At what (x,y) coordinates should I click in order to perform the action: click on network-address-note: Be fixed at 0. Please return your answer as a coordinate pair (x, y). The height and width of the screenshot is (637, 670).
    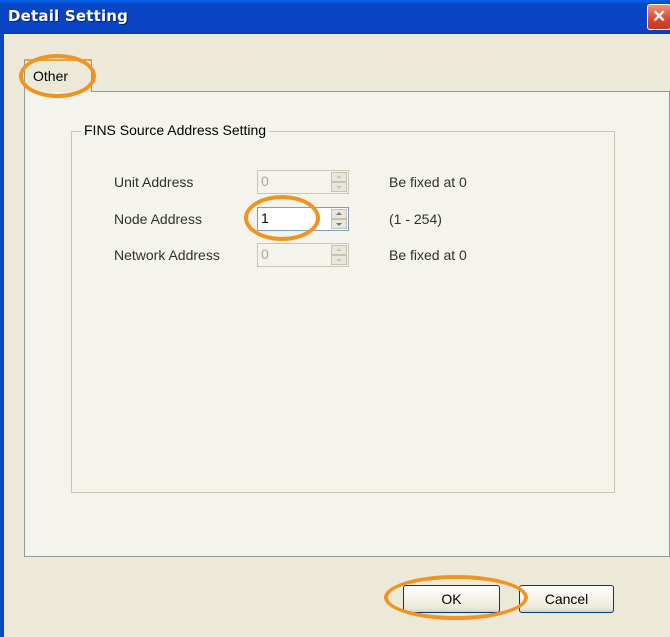
    Looking at the image, I should click on (428, 255).